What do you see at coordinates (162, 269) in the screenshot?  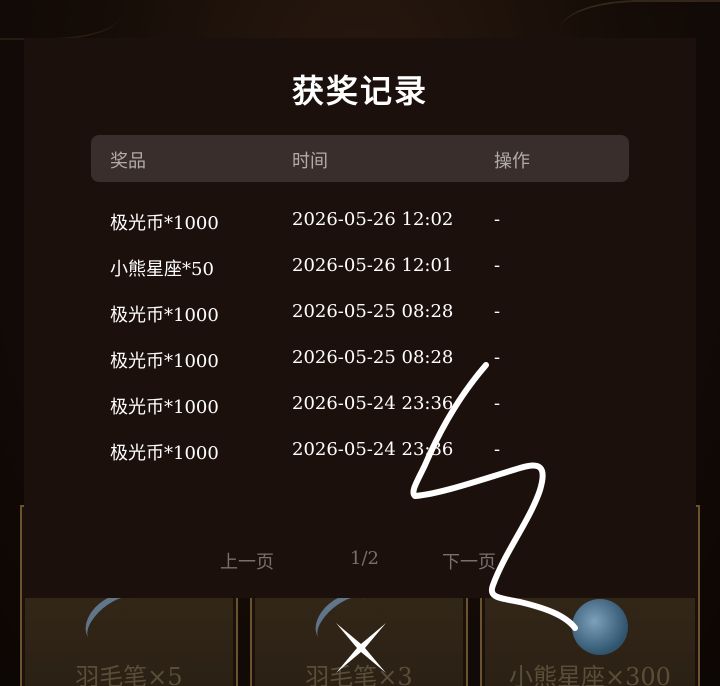 I see `row-prize: 小熊星座*50` at bounding box center [162, 269].